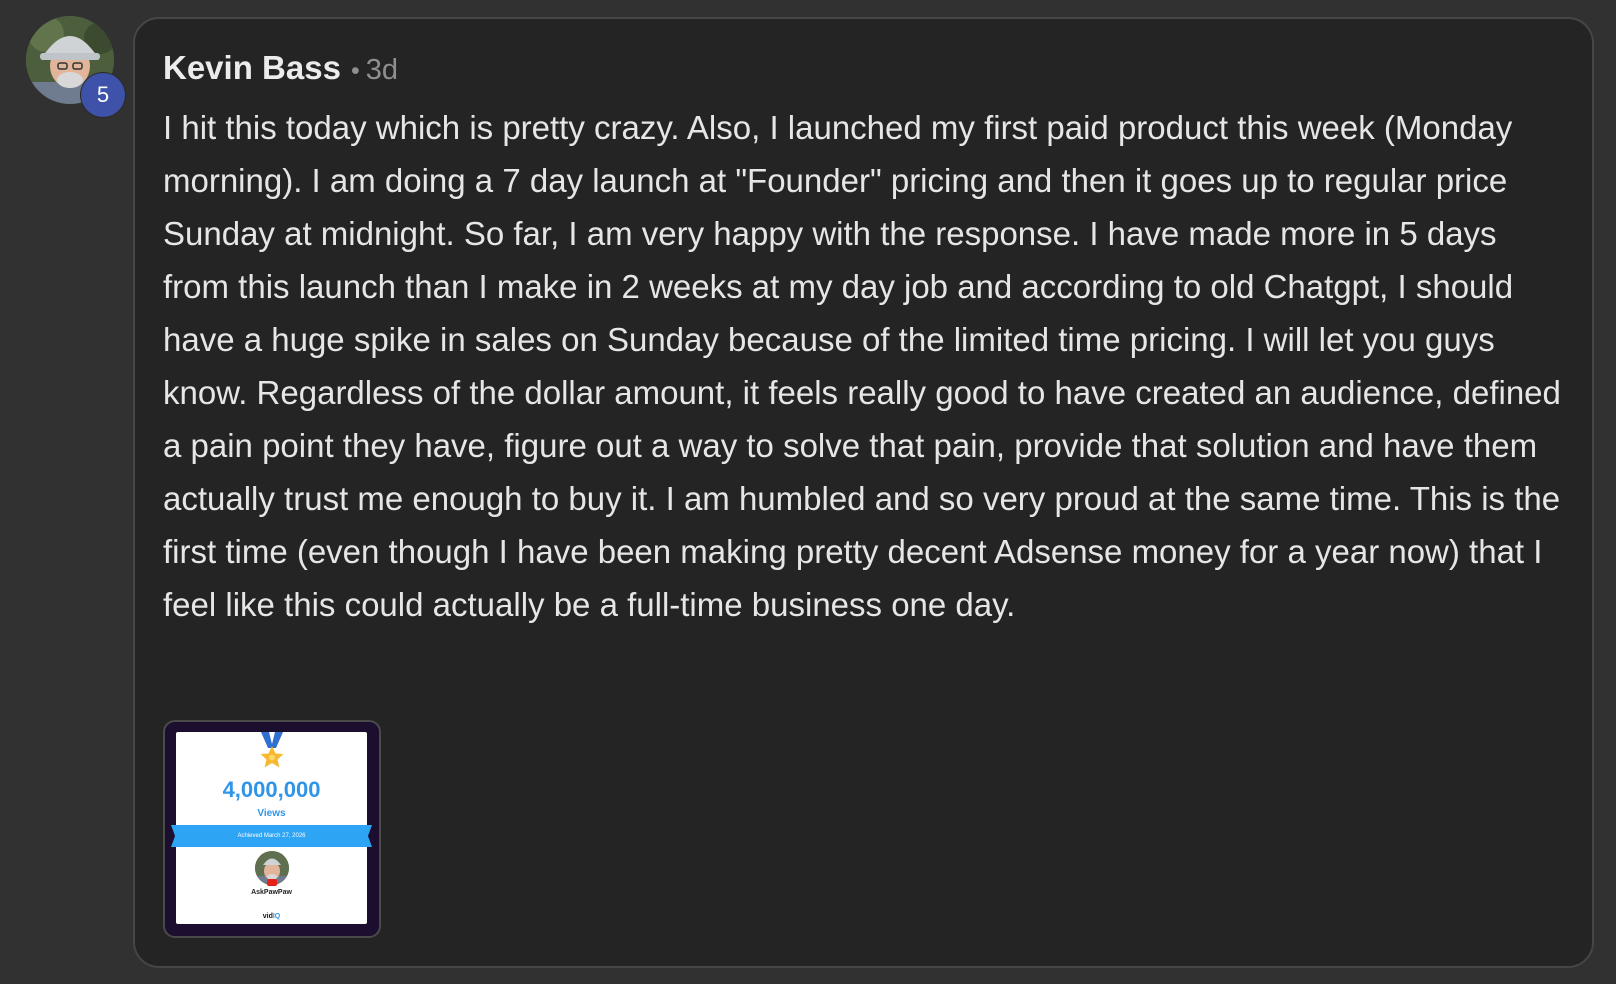 This screenshot has height=984, width=1616. Describe the element at coordinates (267, 916) in the screenshot. I see `brand-prefix: vid` at that location.